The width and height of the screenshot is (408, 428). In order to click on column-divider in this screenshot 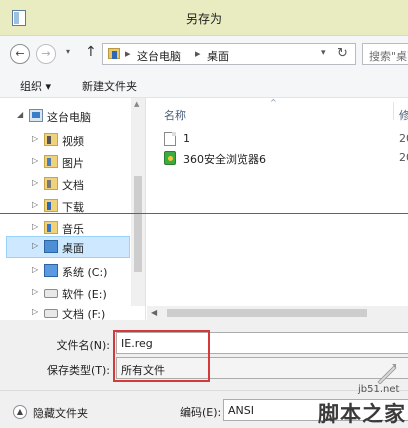, I will do `click(393, 111)`.